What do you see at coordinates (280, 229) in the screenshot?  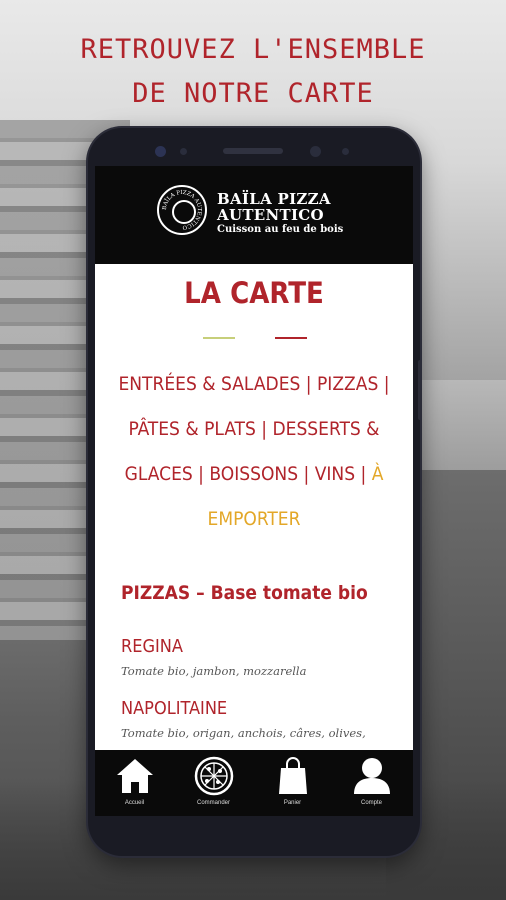 I see `brand-tagline: Cuisson au feu de bois` at bounding box center [280, 229].